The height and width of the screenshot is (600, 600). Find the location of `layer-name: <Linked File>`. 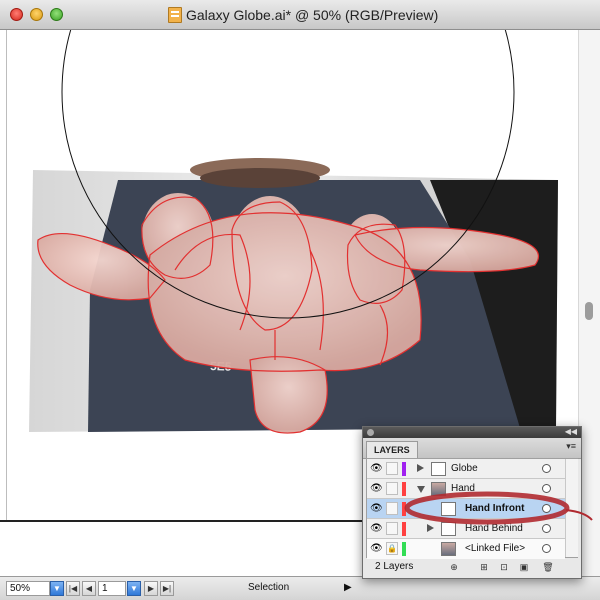

layer-name: <Linked File> is located at coordinates (495, 548).